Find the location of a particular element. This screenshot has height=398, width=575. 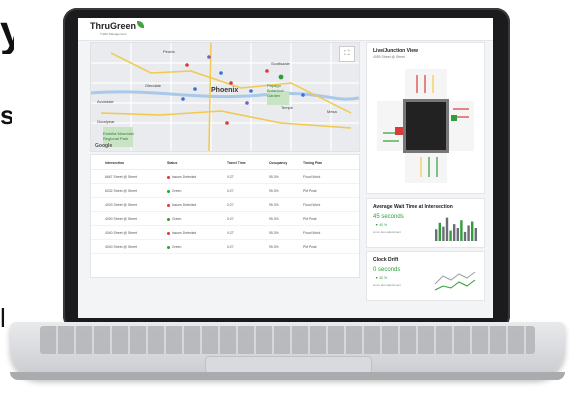

logo-subtitle: Traffic Management is located at coordinates (113, 34).